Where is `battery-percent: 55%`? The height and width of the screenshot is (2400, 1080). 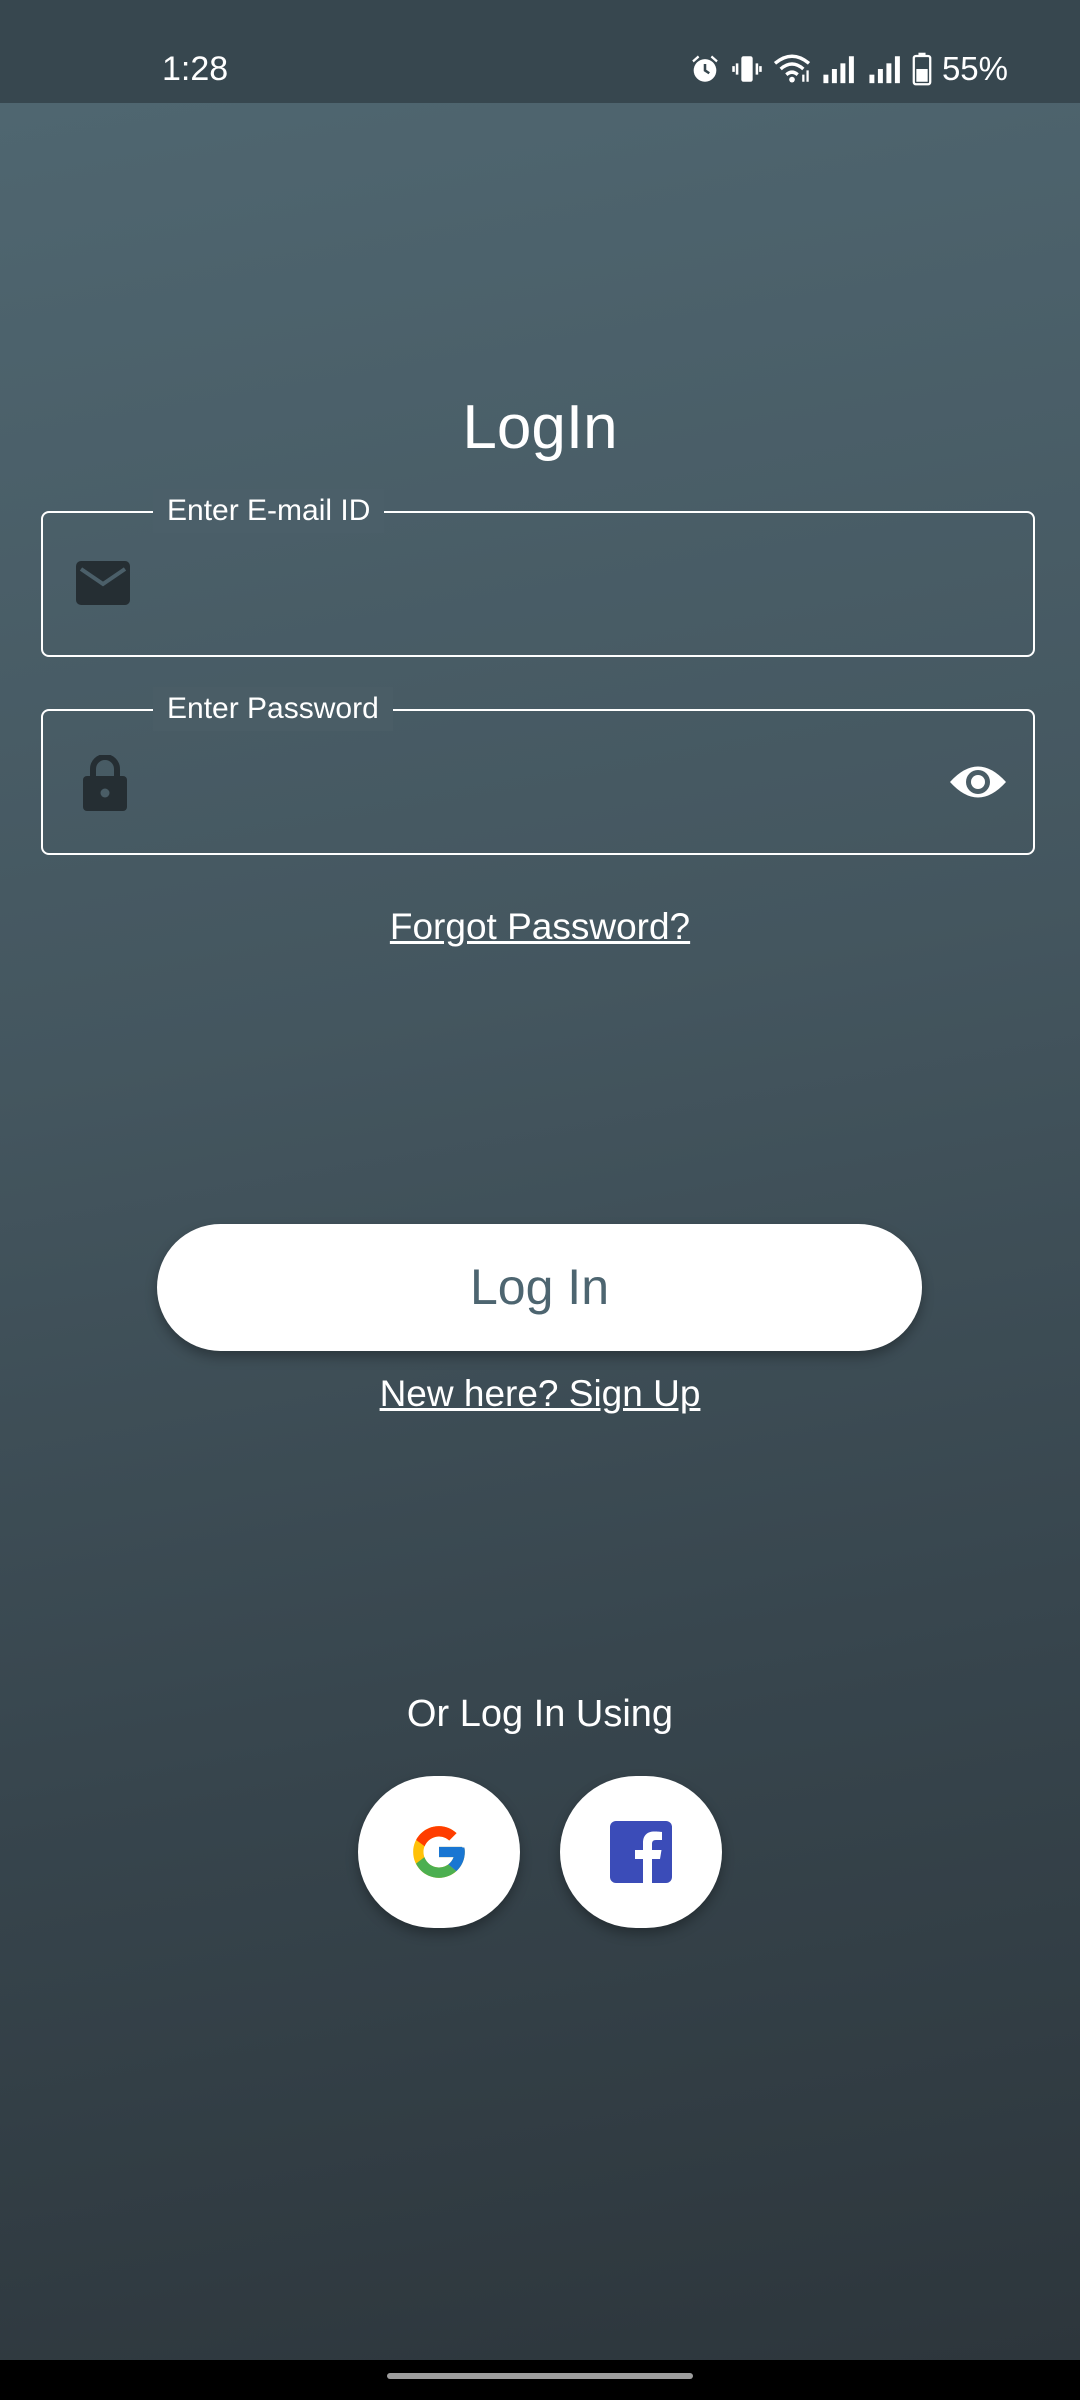 battery-percent: 55% is located at coordinates (974, 68).